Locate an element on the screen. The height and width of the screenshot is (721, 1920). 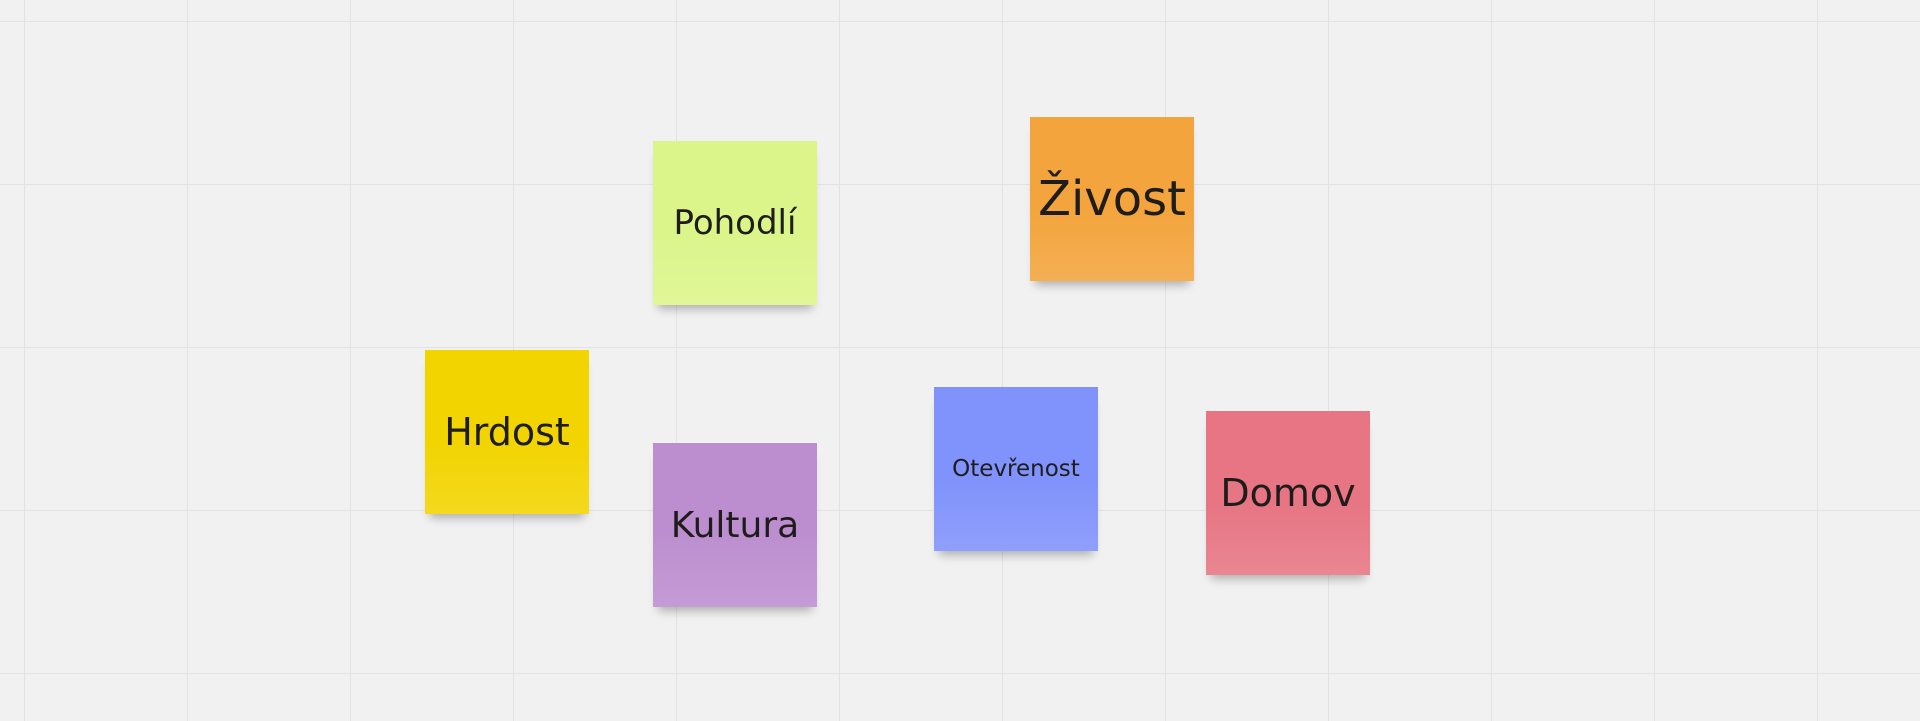
sticky-note-label: Živost is located at coordinates (1112, 199).